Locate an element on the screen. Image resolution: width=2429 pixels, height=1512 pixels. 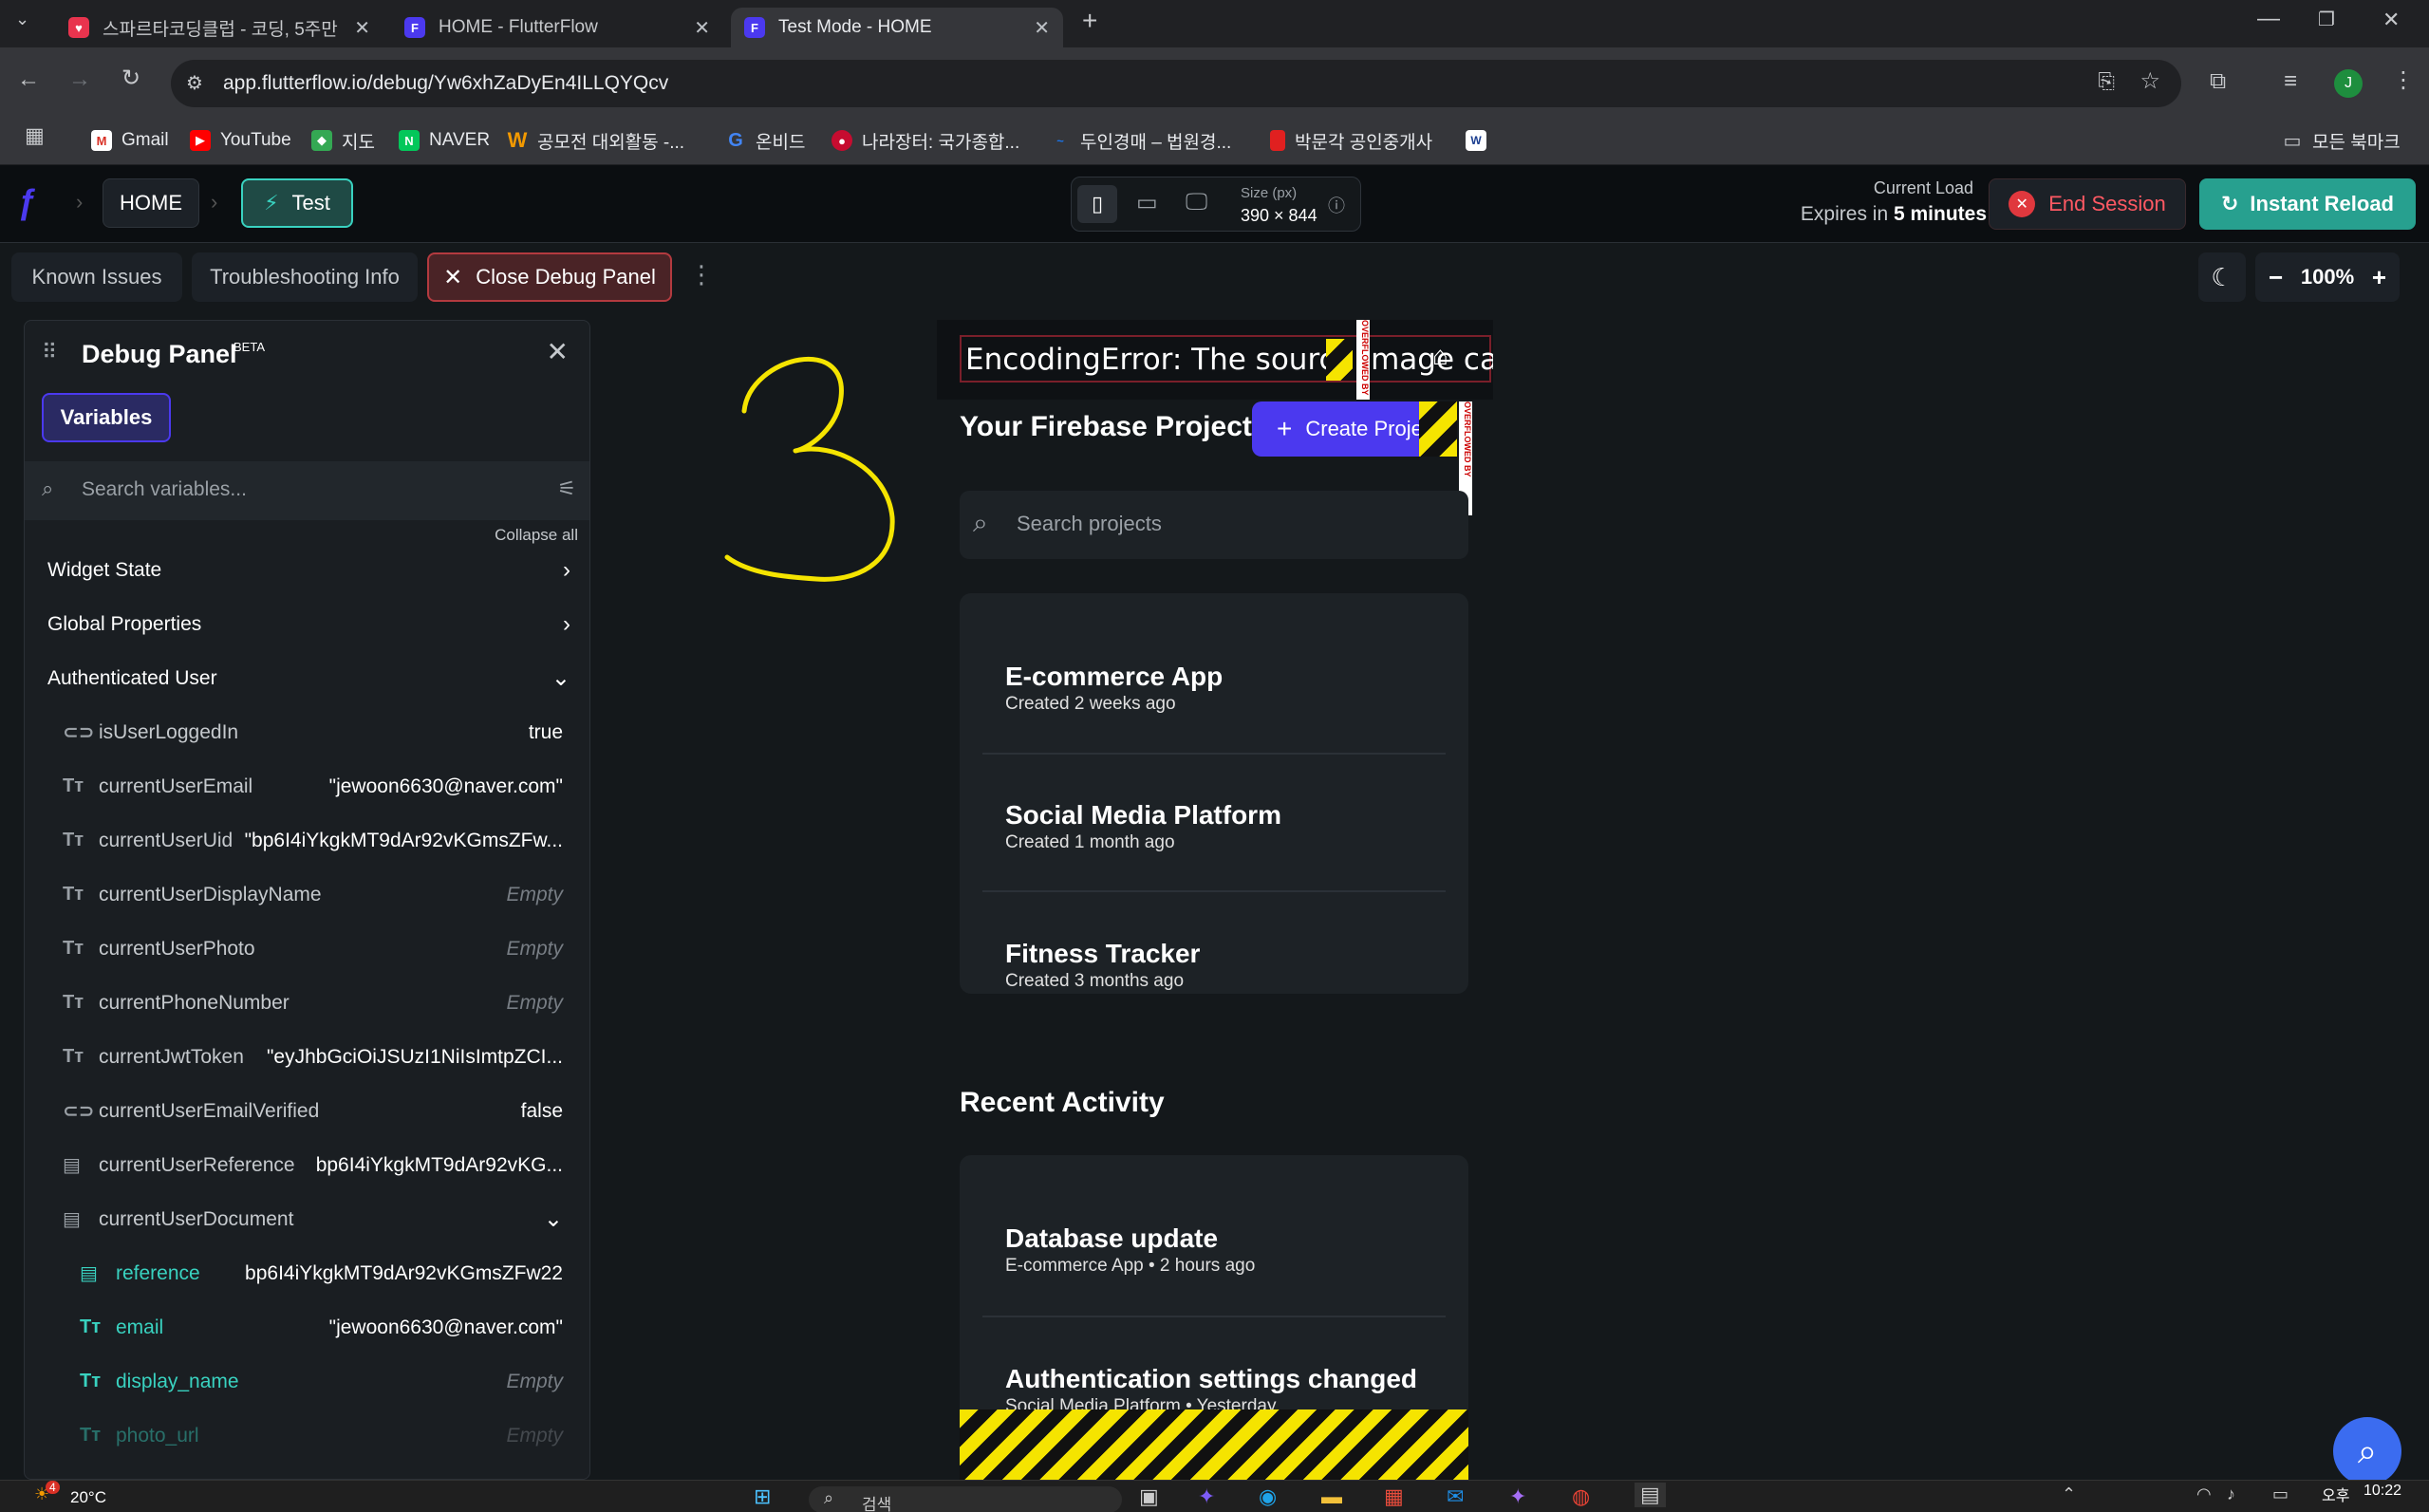
zoom-in-icon: + is located at coordinates (2379, 277).